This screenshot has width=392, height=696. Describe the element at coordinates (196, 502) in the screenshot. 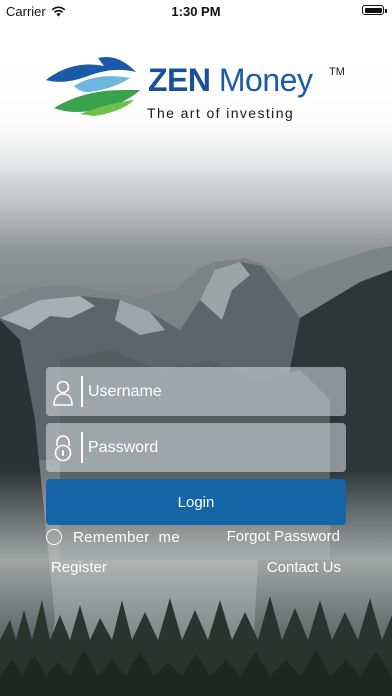

I see `login-button: Login` at that location.